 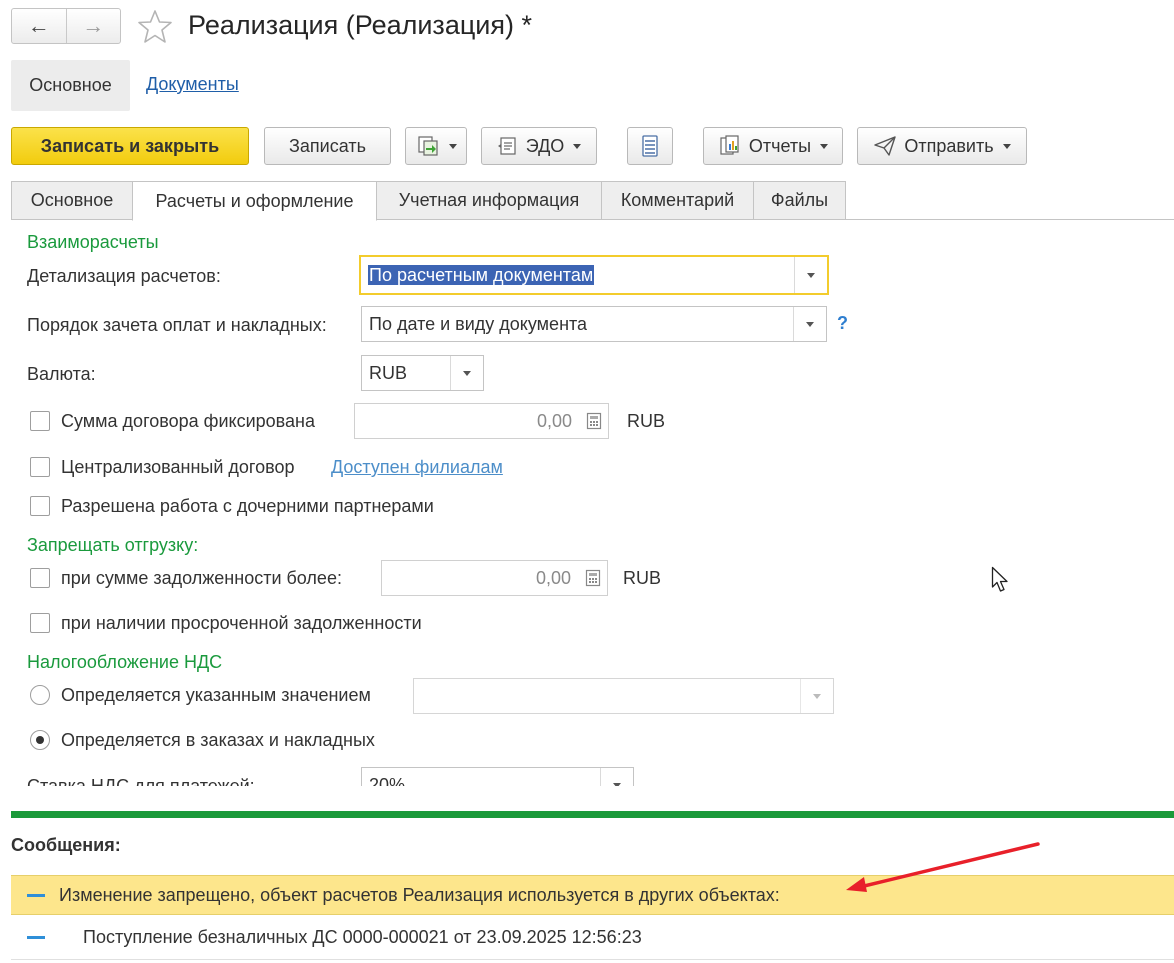 What do you see at coordinates (254, 201) in the screenshot?
I see `tab-settlements: Расчеты и оформление` at bounding box center [254, 201].